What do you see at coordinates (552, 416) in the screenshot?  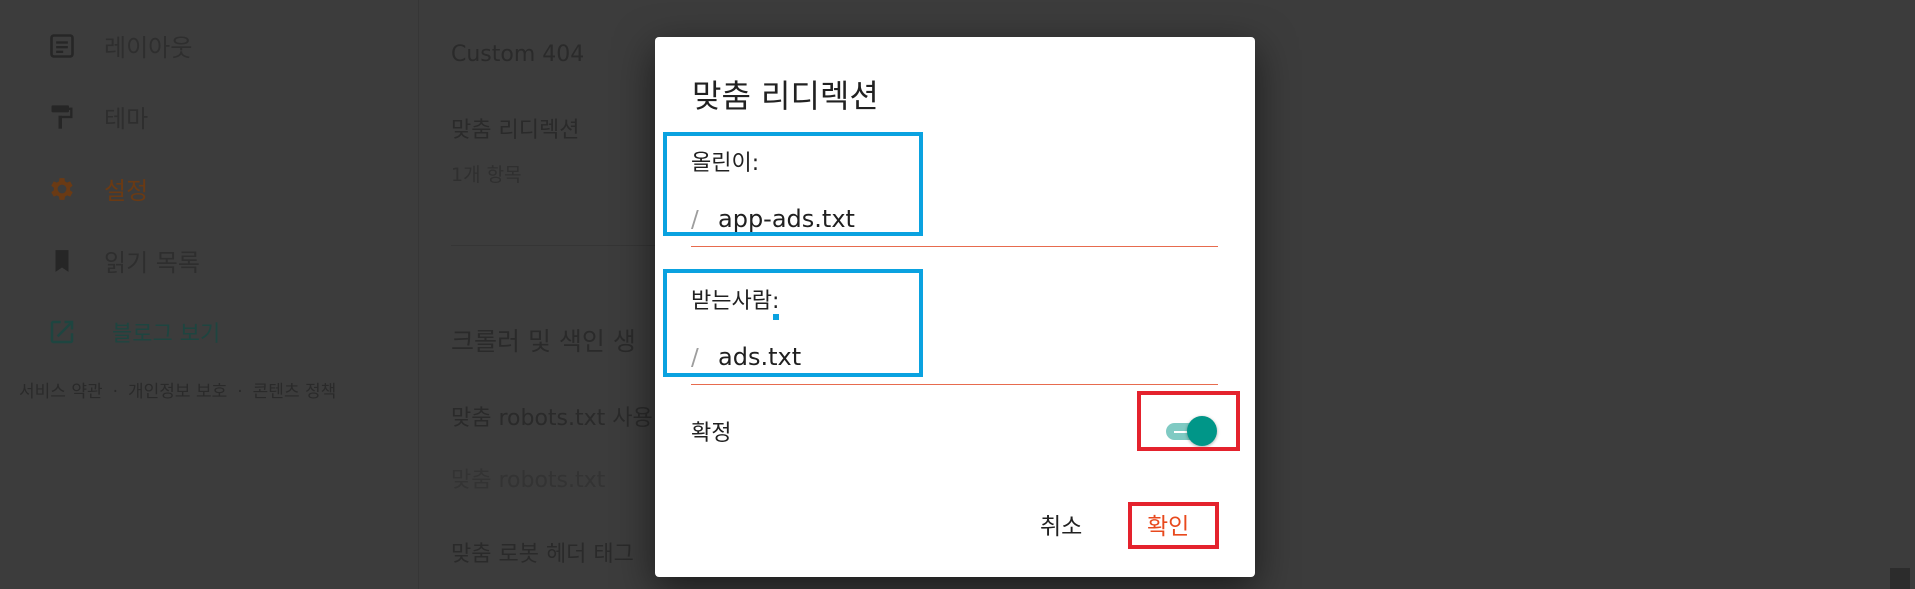 I see `custom-robots-enable-label: 맞춤 robots.txt 사용` at bounding box center [552, 416].